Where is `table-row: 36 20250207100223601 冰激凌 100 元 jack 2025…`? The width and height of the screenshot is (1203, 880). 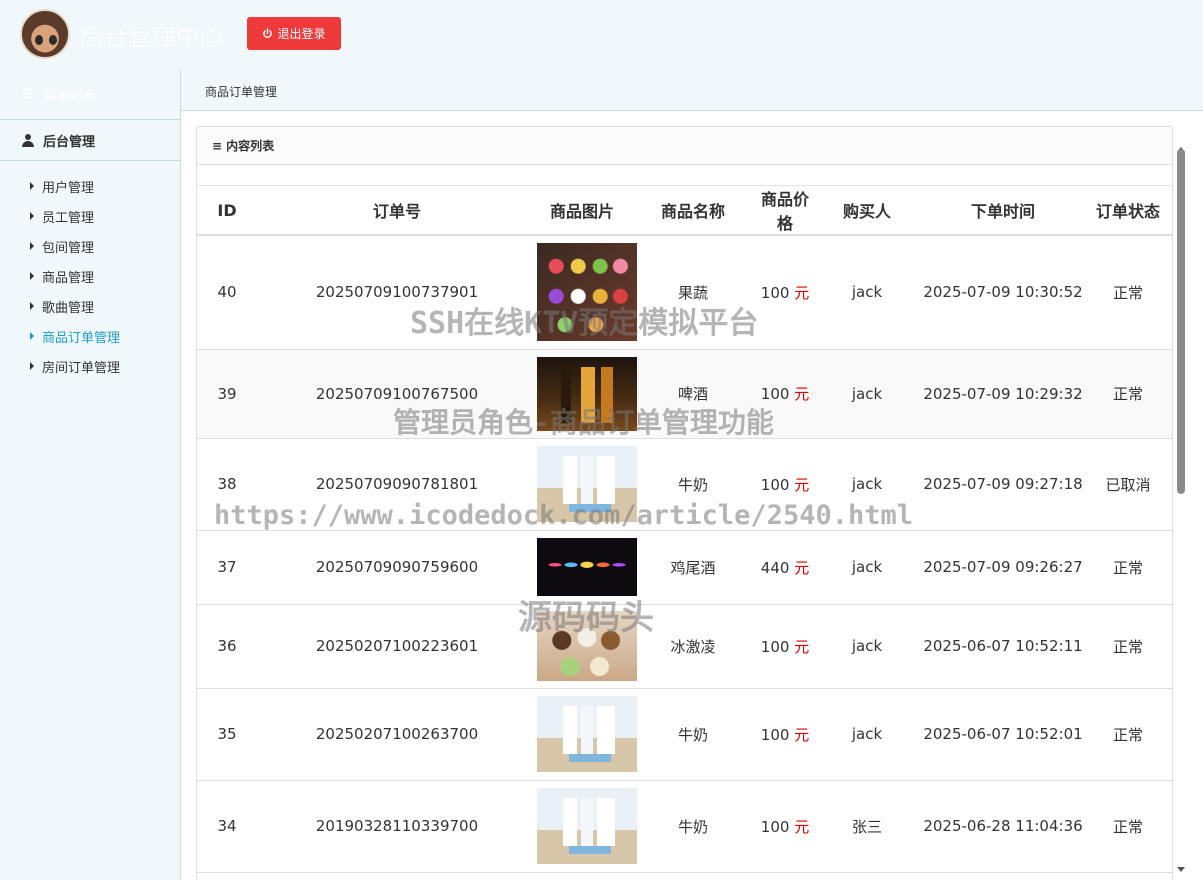 table-row: 36 20250207100223601 冰激凌 100 元 jack 2025… is located at coordinates (684, 646).